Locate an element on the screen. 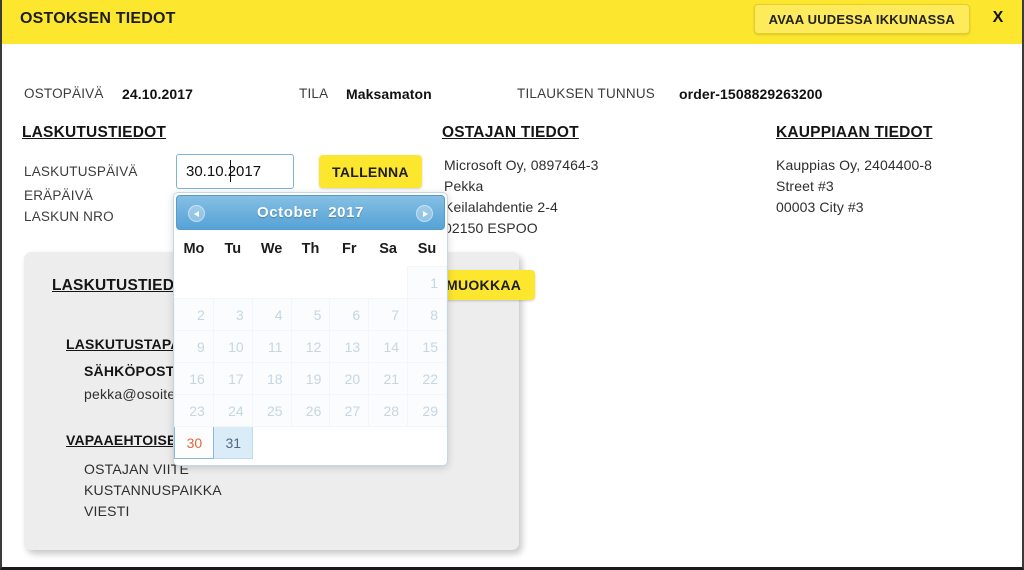  status-label: TILA is located at coordinates (314, 93).